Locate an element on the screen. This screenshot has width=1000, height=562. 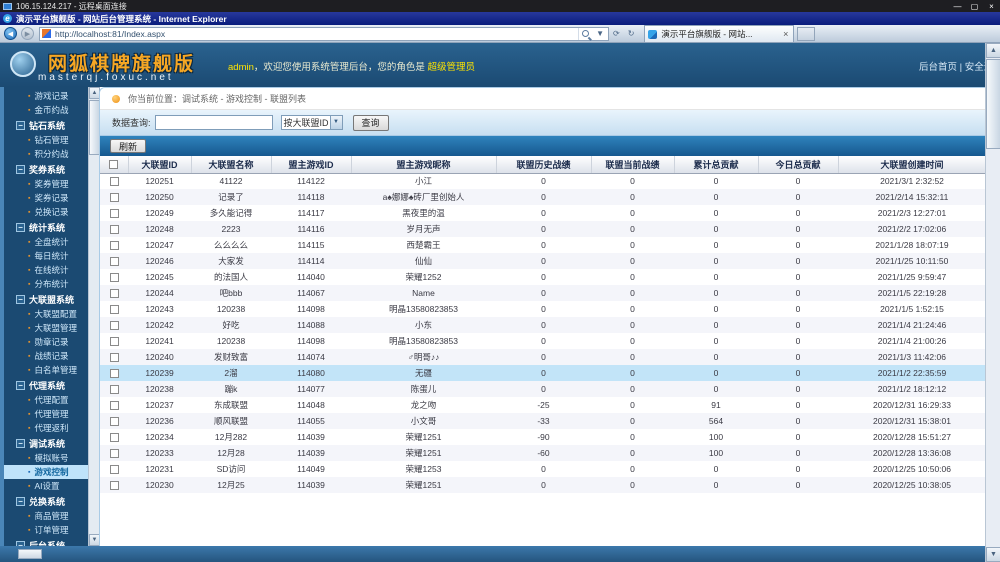
rdp-icon is located at coordinates (7, 6).